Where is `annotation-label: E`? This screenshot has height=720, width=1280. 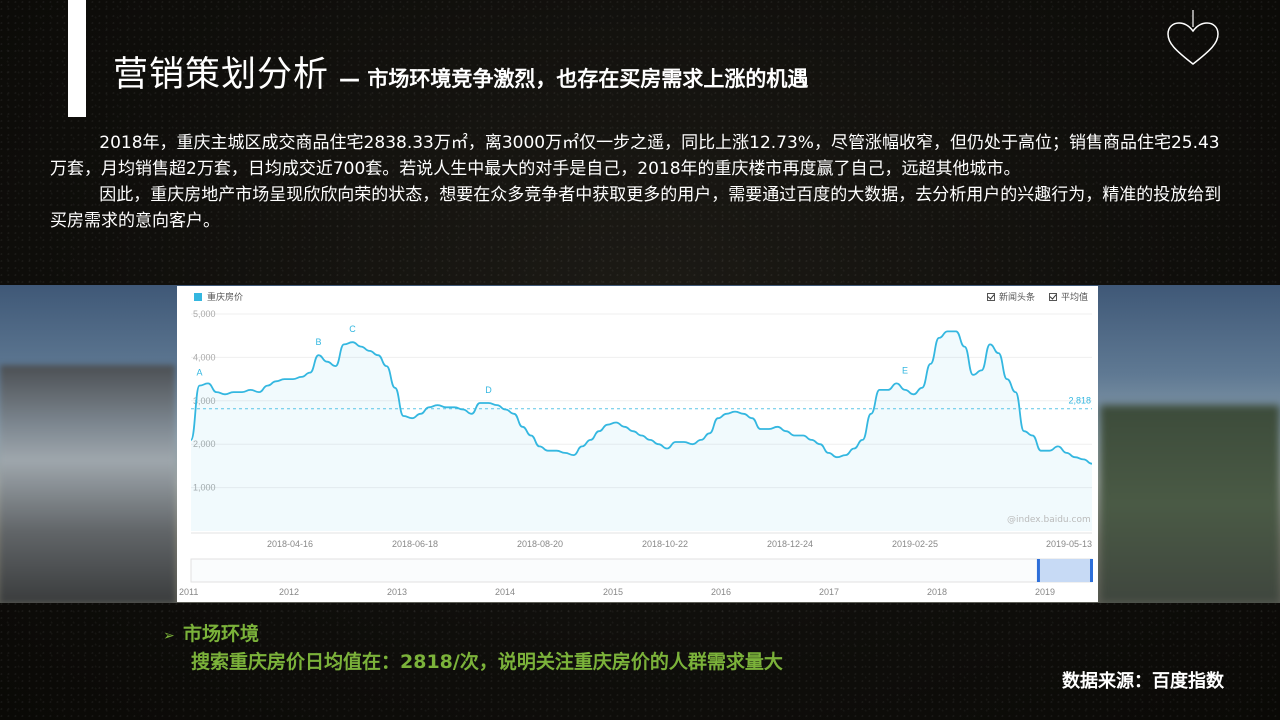 annotation-label: E is located at coordinates (905, 370).